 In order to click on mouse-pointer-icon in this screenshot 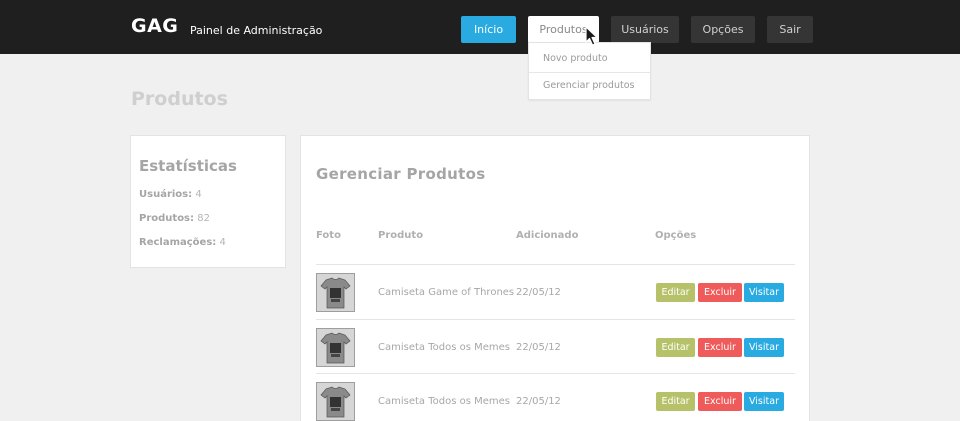, I will do `click(591, 36)`.